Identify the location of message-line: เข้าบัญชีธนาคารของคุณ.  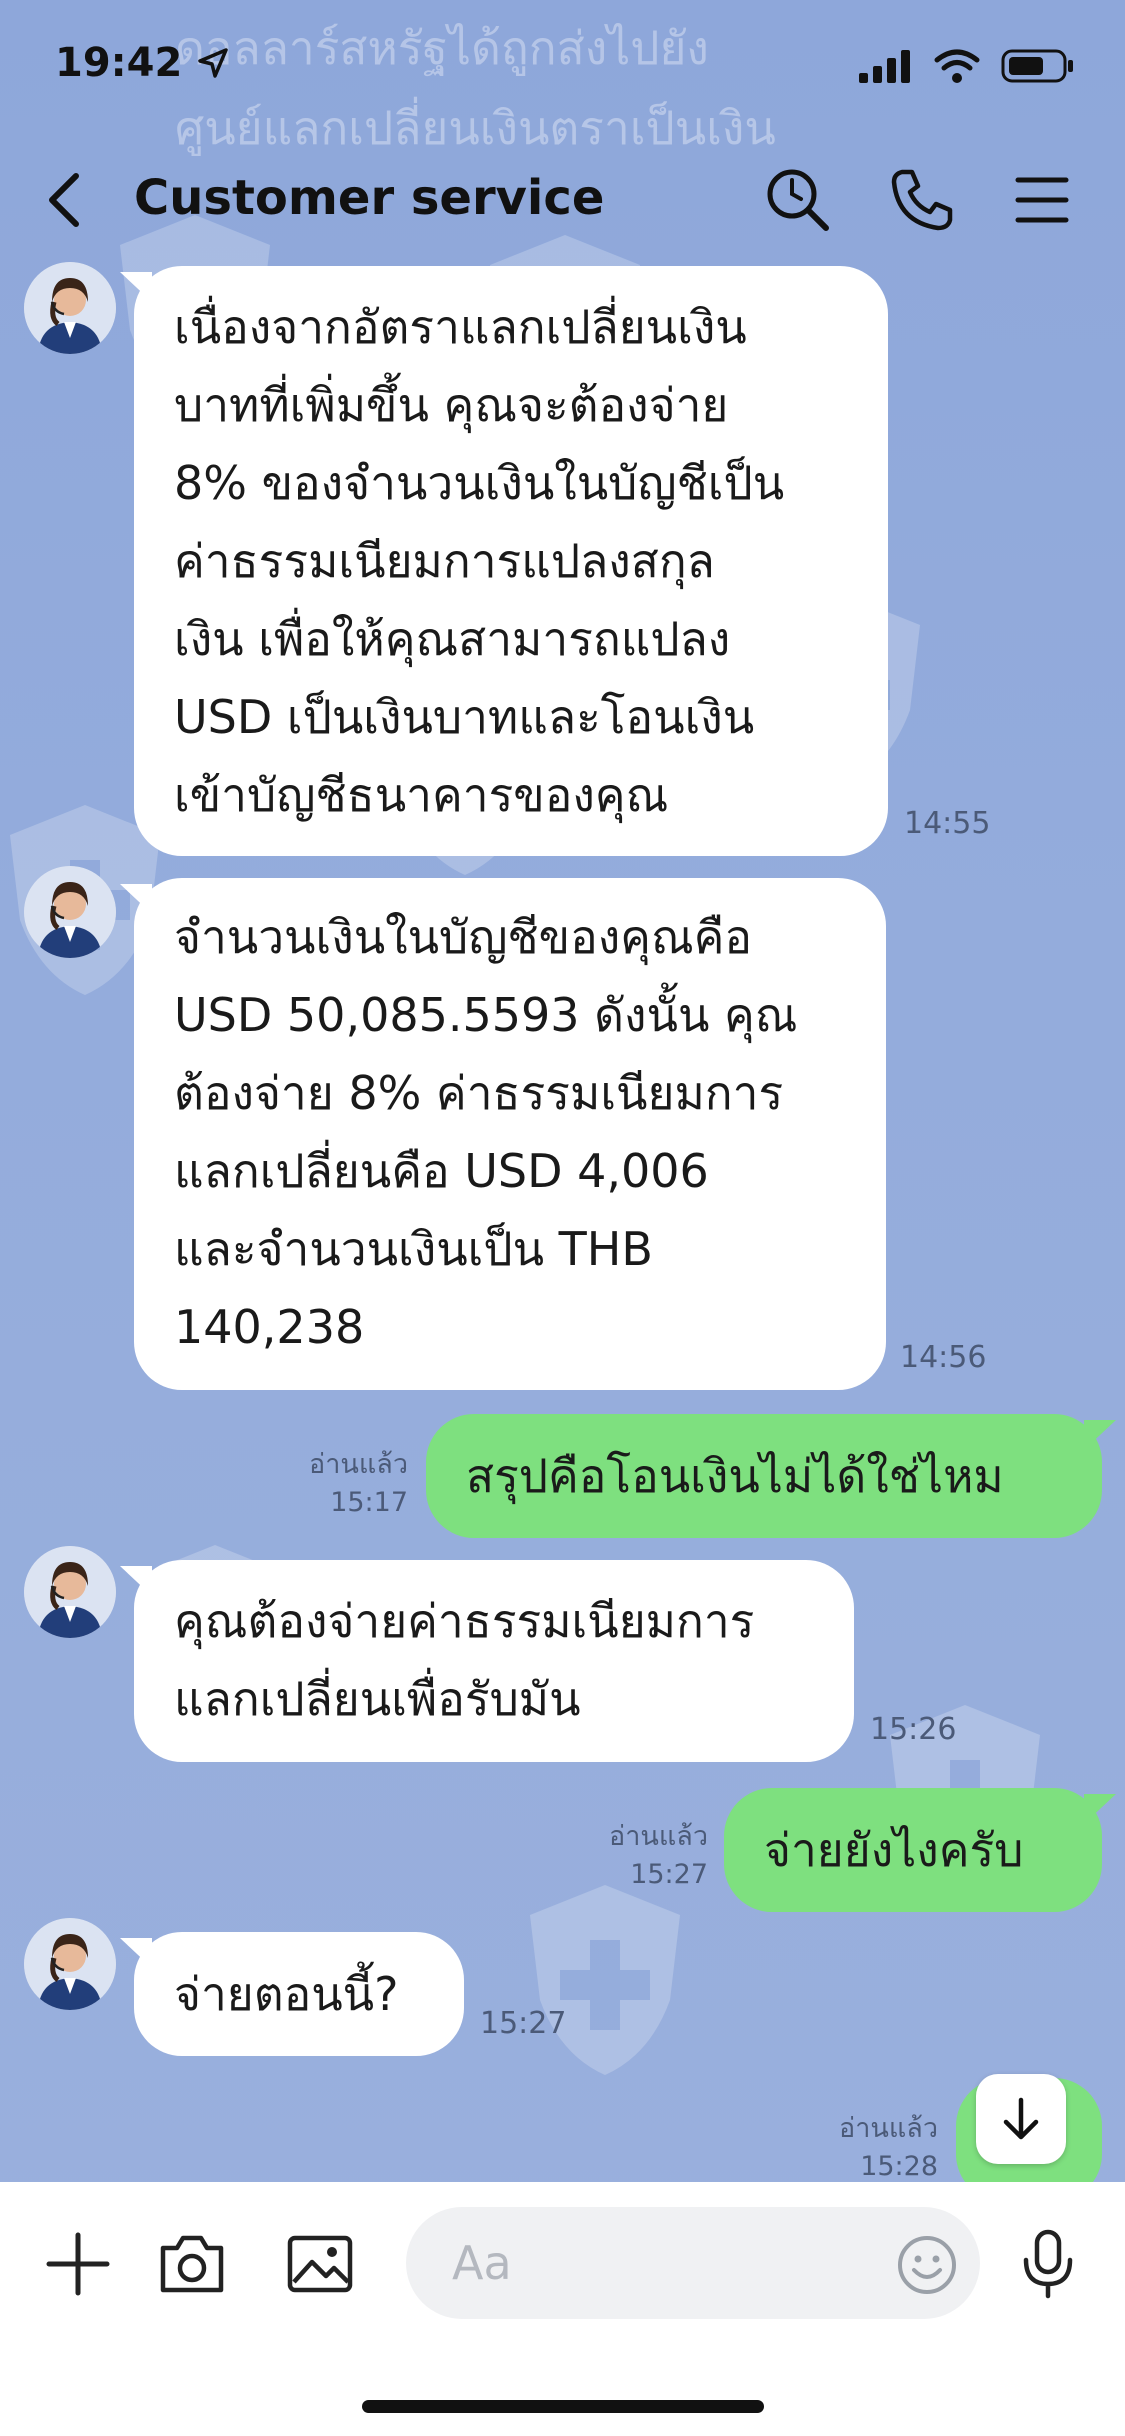
(421, 795).